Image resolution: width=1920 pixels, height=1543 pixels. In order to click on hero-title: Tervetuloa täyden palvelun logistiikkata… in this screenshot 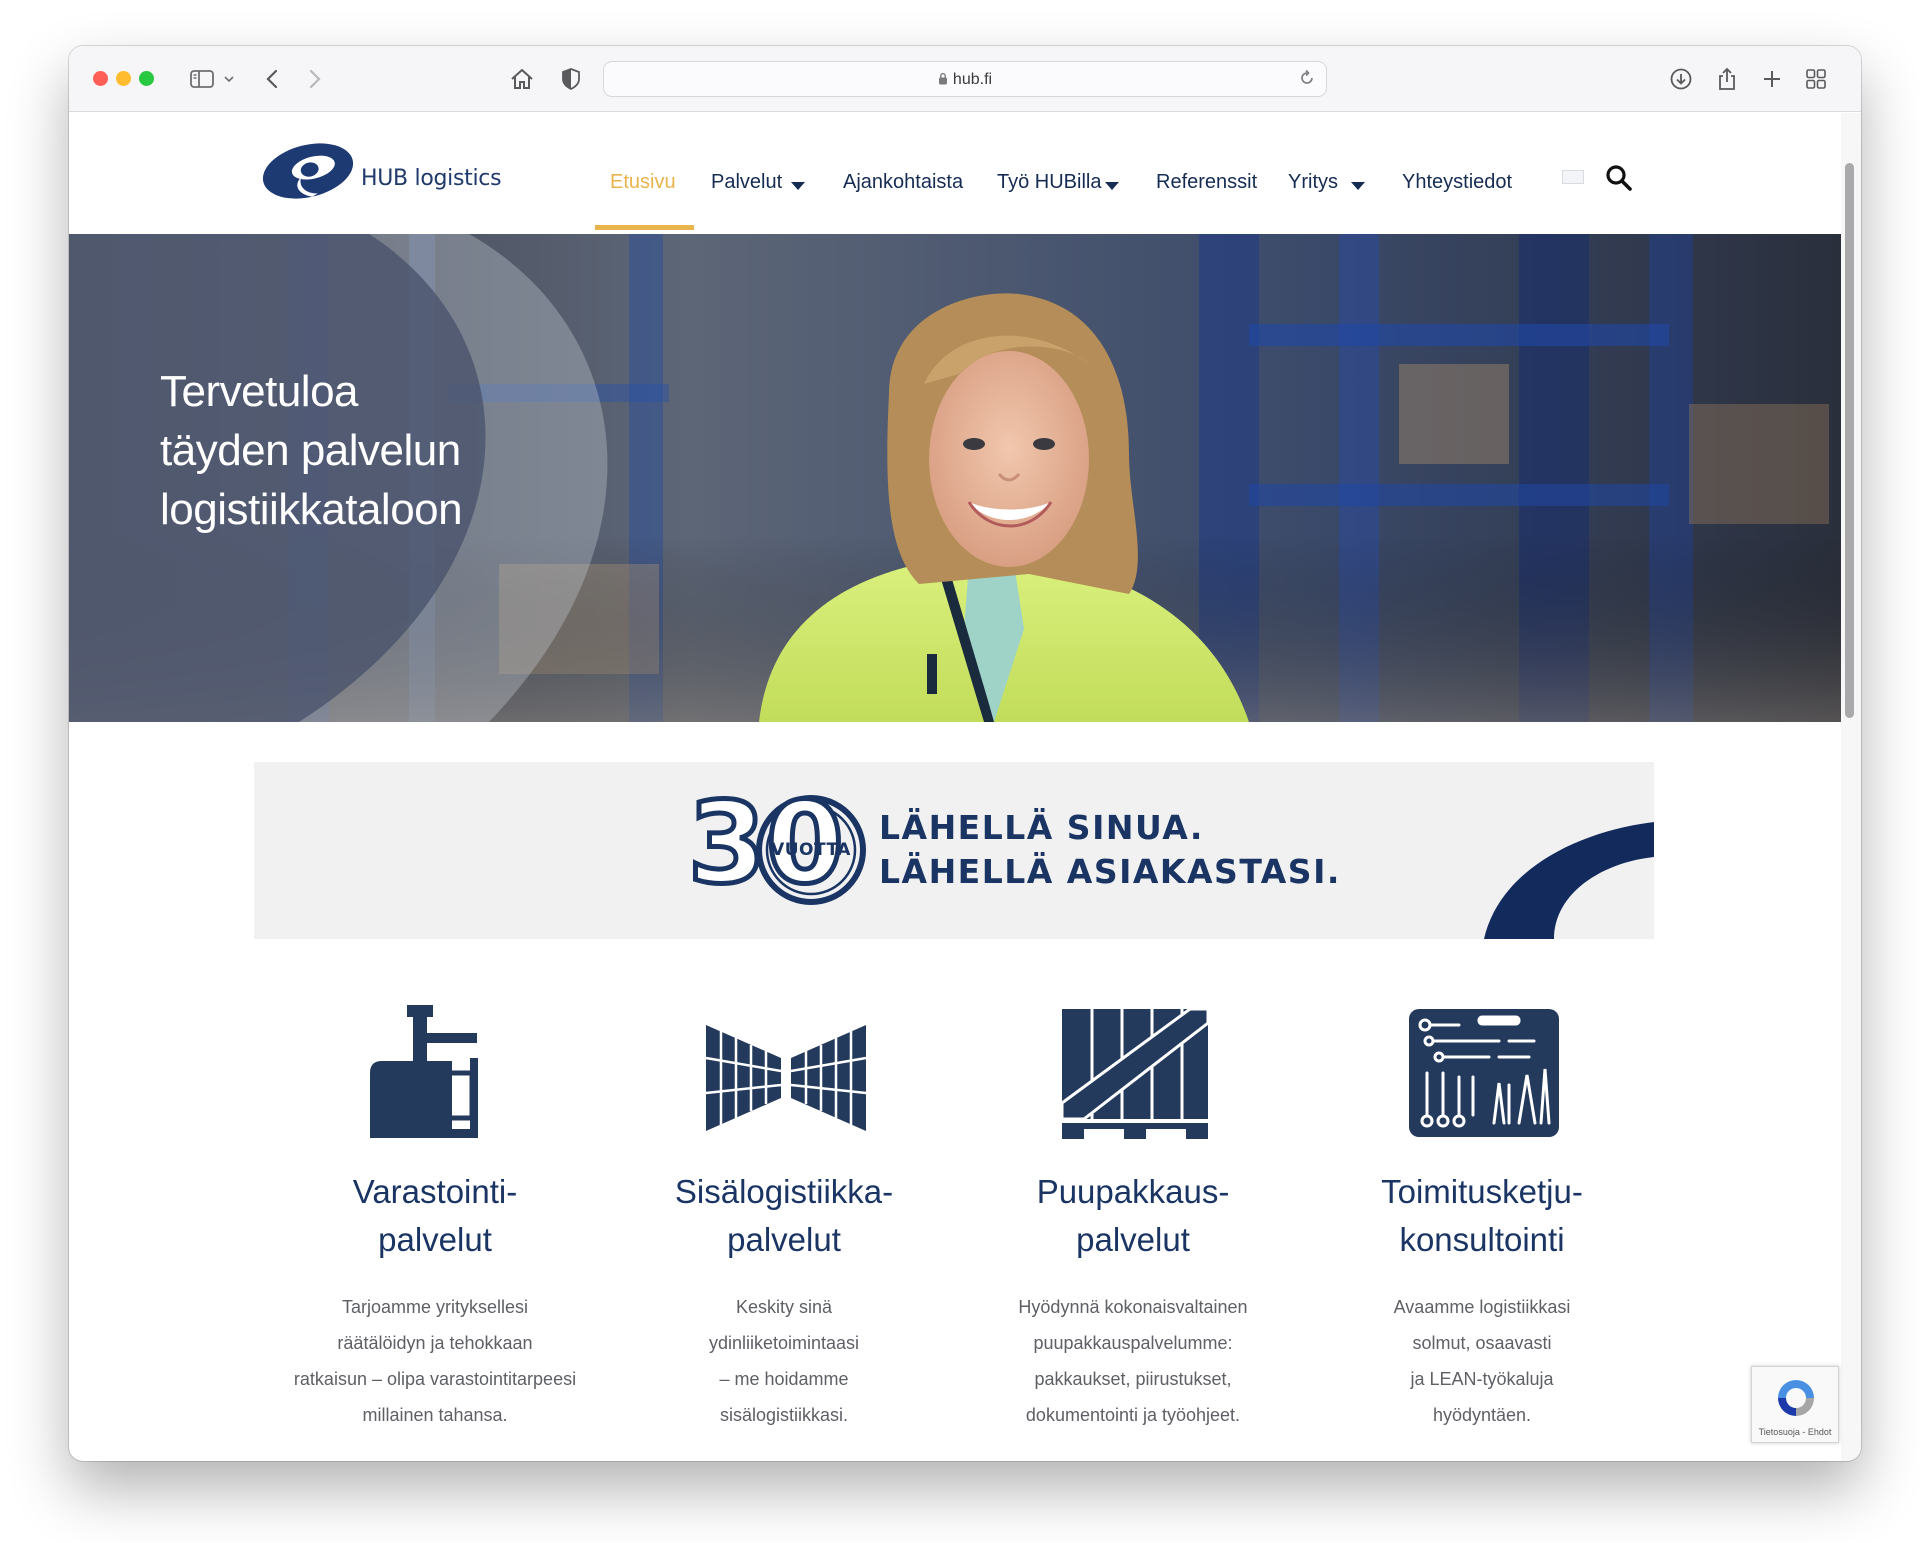, I will do `click(311, 450)`.